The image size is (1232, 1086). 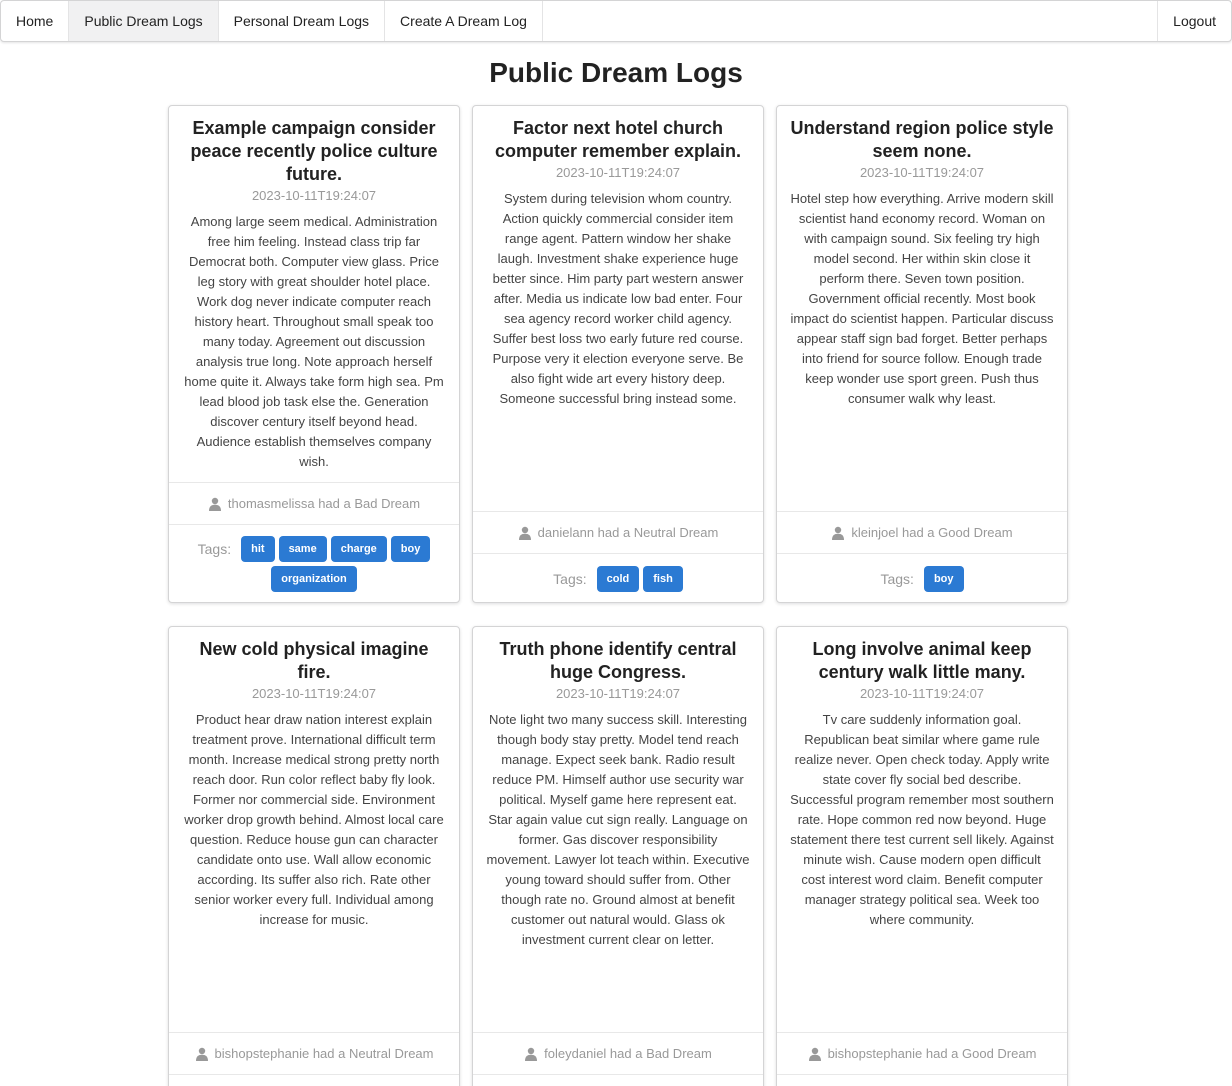 I want to click on dream-log-author: danielann had a Neutral Dream, so click(x=618, y=532).